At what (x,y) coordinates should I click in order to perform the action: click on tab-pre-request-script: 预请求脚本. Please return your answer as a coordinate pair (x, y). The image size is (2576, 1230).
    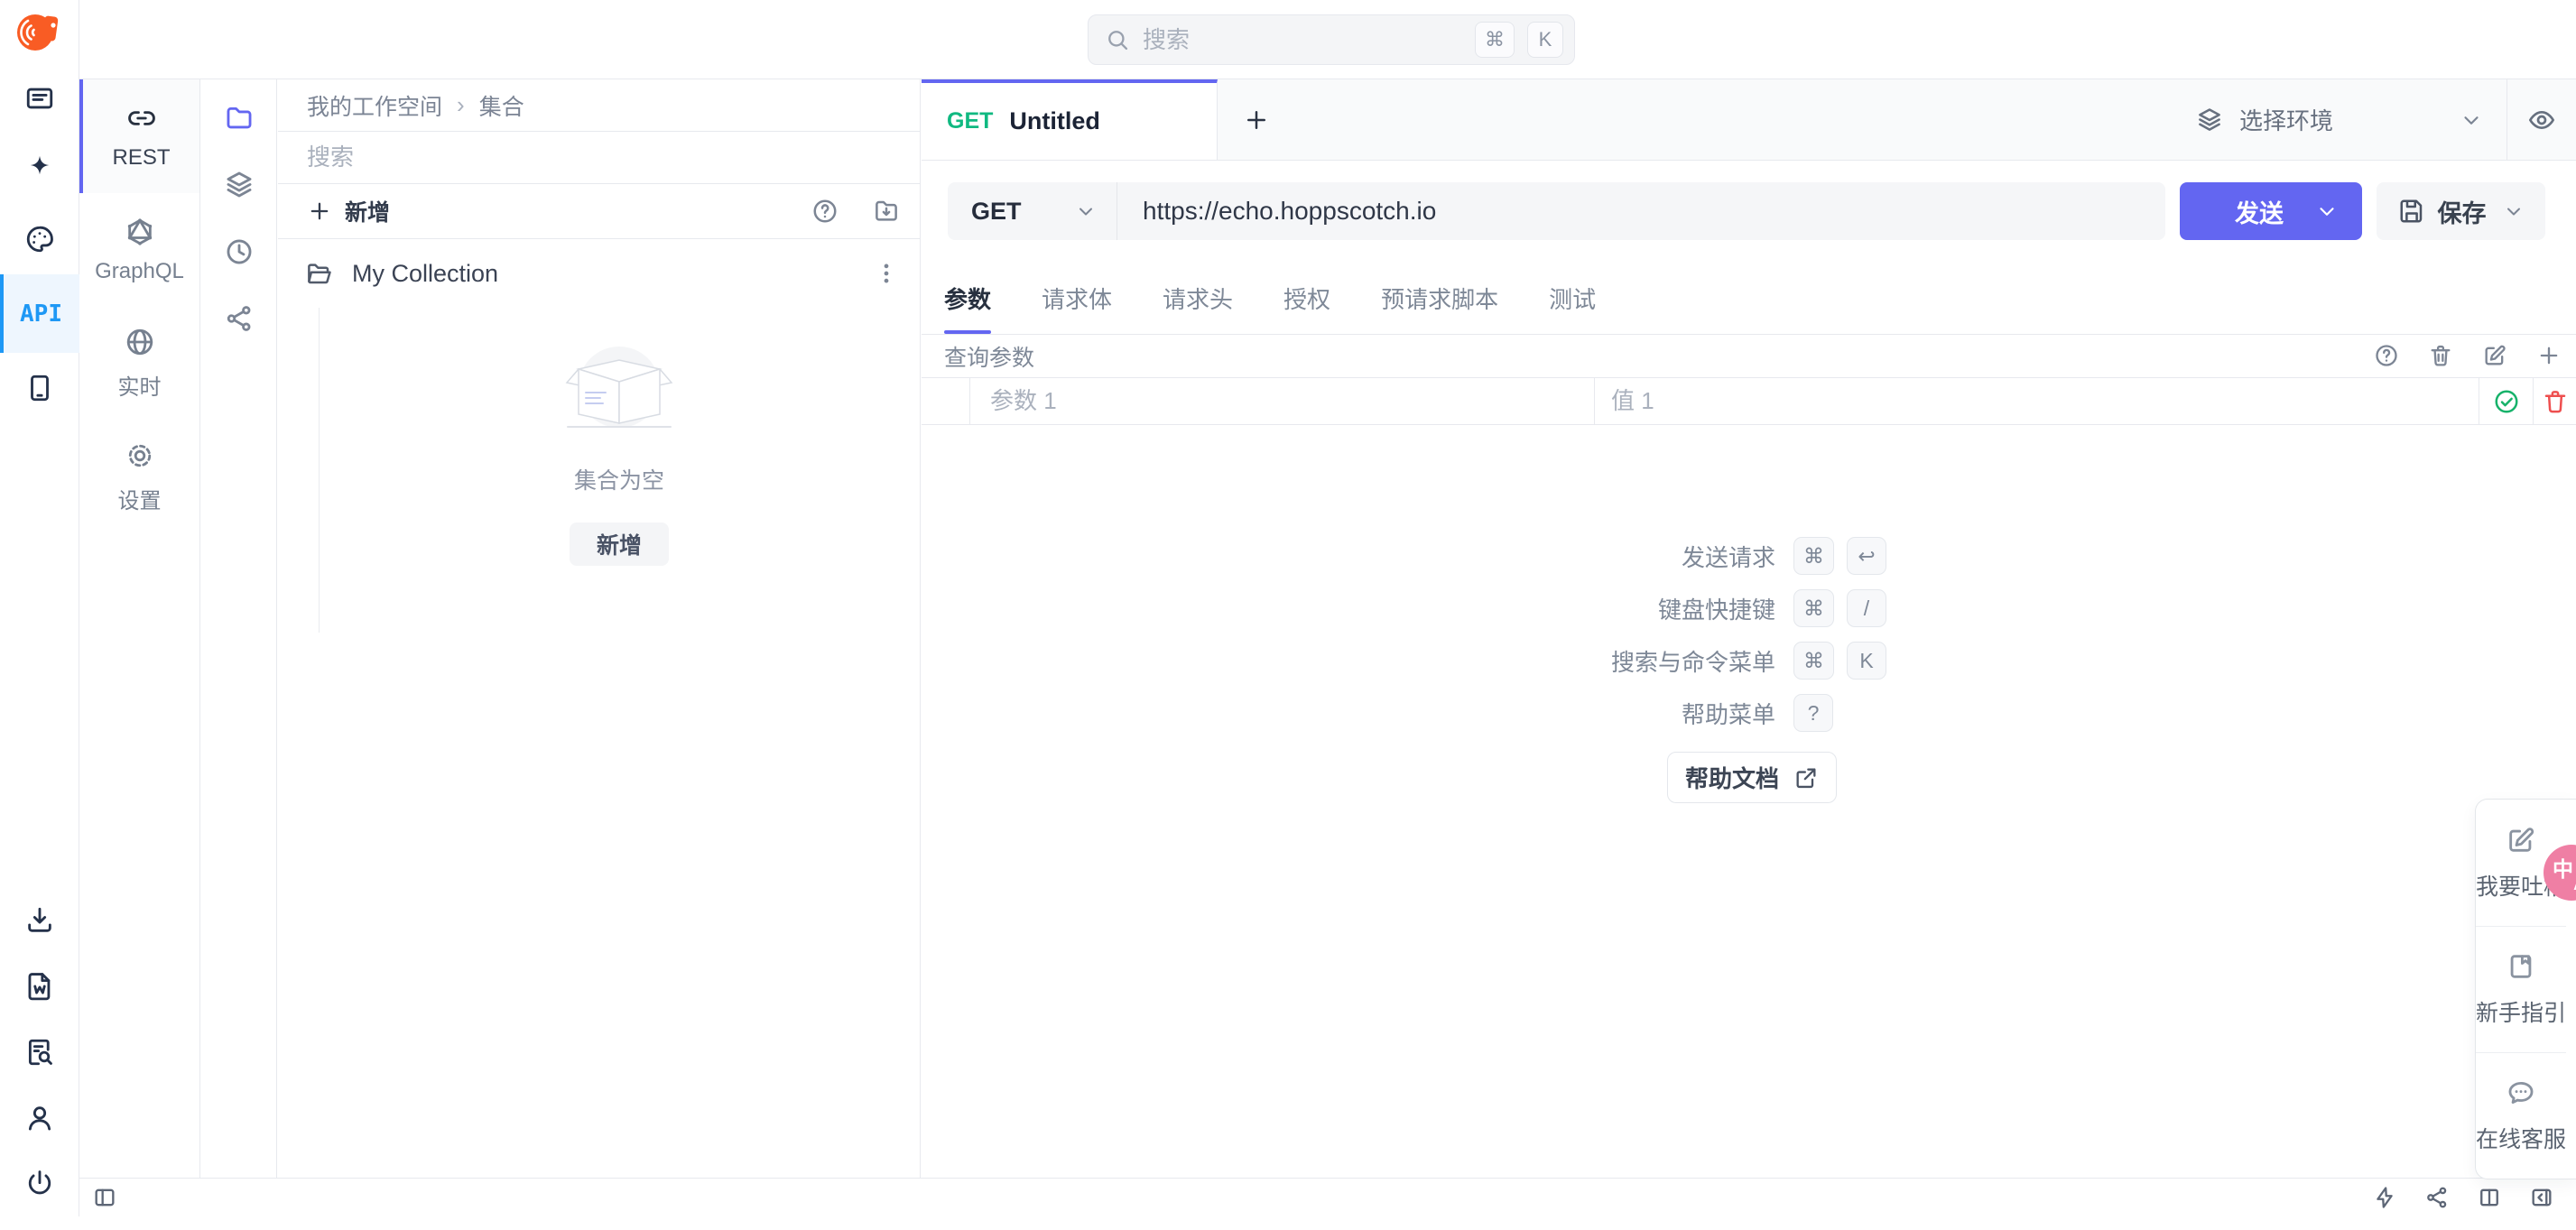
    Looking at the image, I should click on (1439, 298).